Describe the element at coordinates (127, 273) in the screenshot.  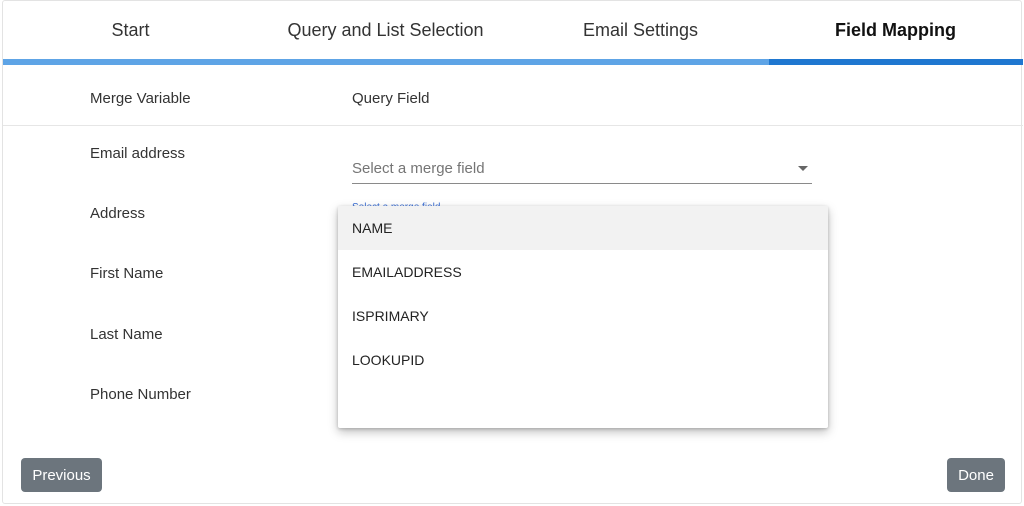
I see `merge-variable-first-name: First Name` at that location.